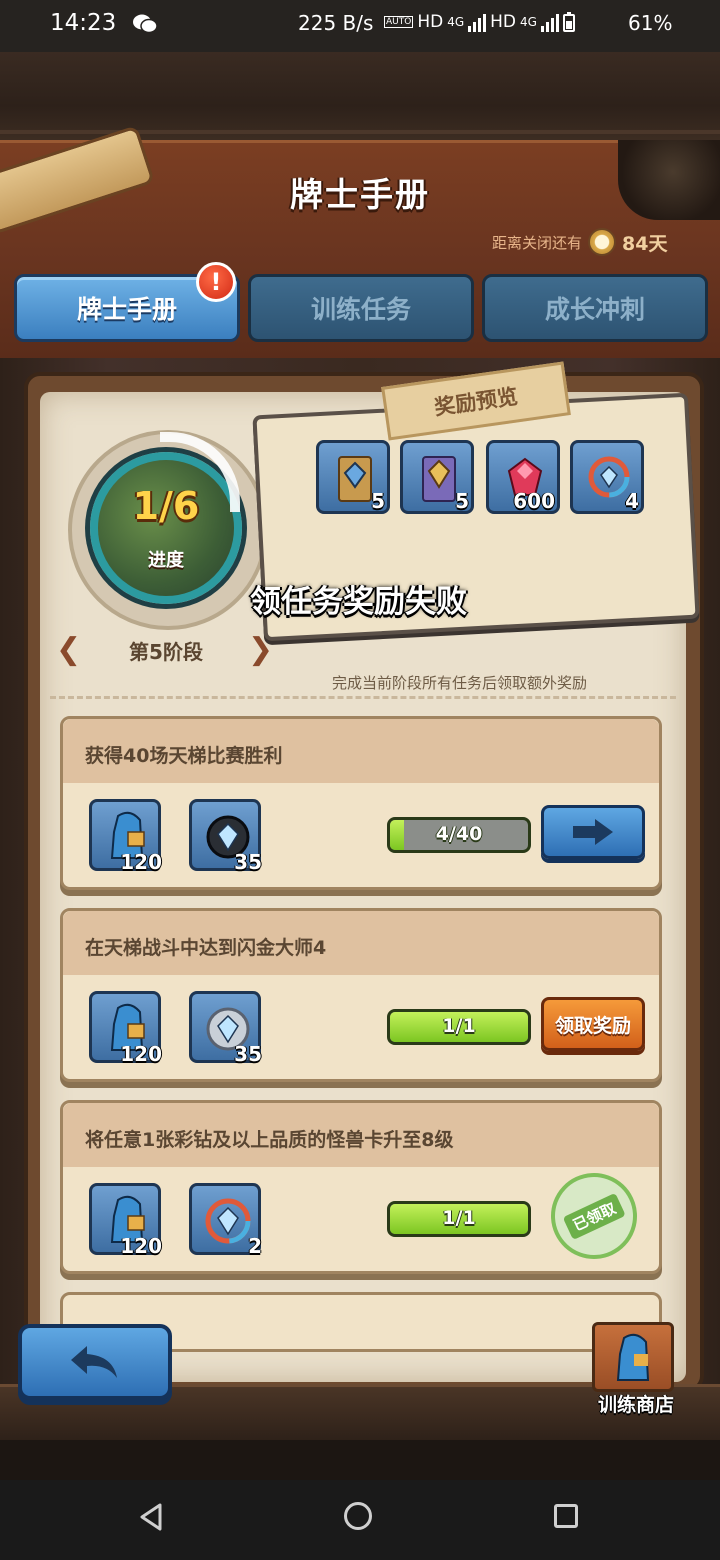 This screenshot has width=720, height=1560. Describe the element at coordinates (633, 1357) in the screenshot. I see `trainer-icon` at that location.